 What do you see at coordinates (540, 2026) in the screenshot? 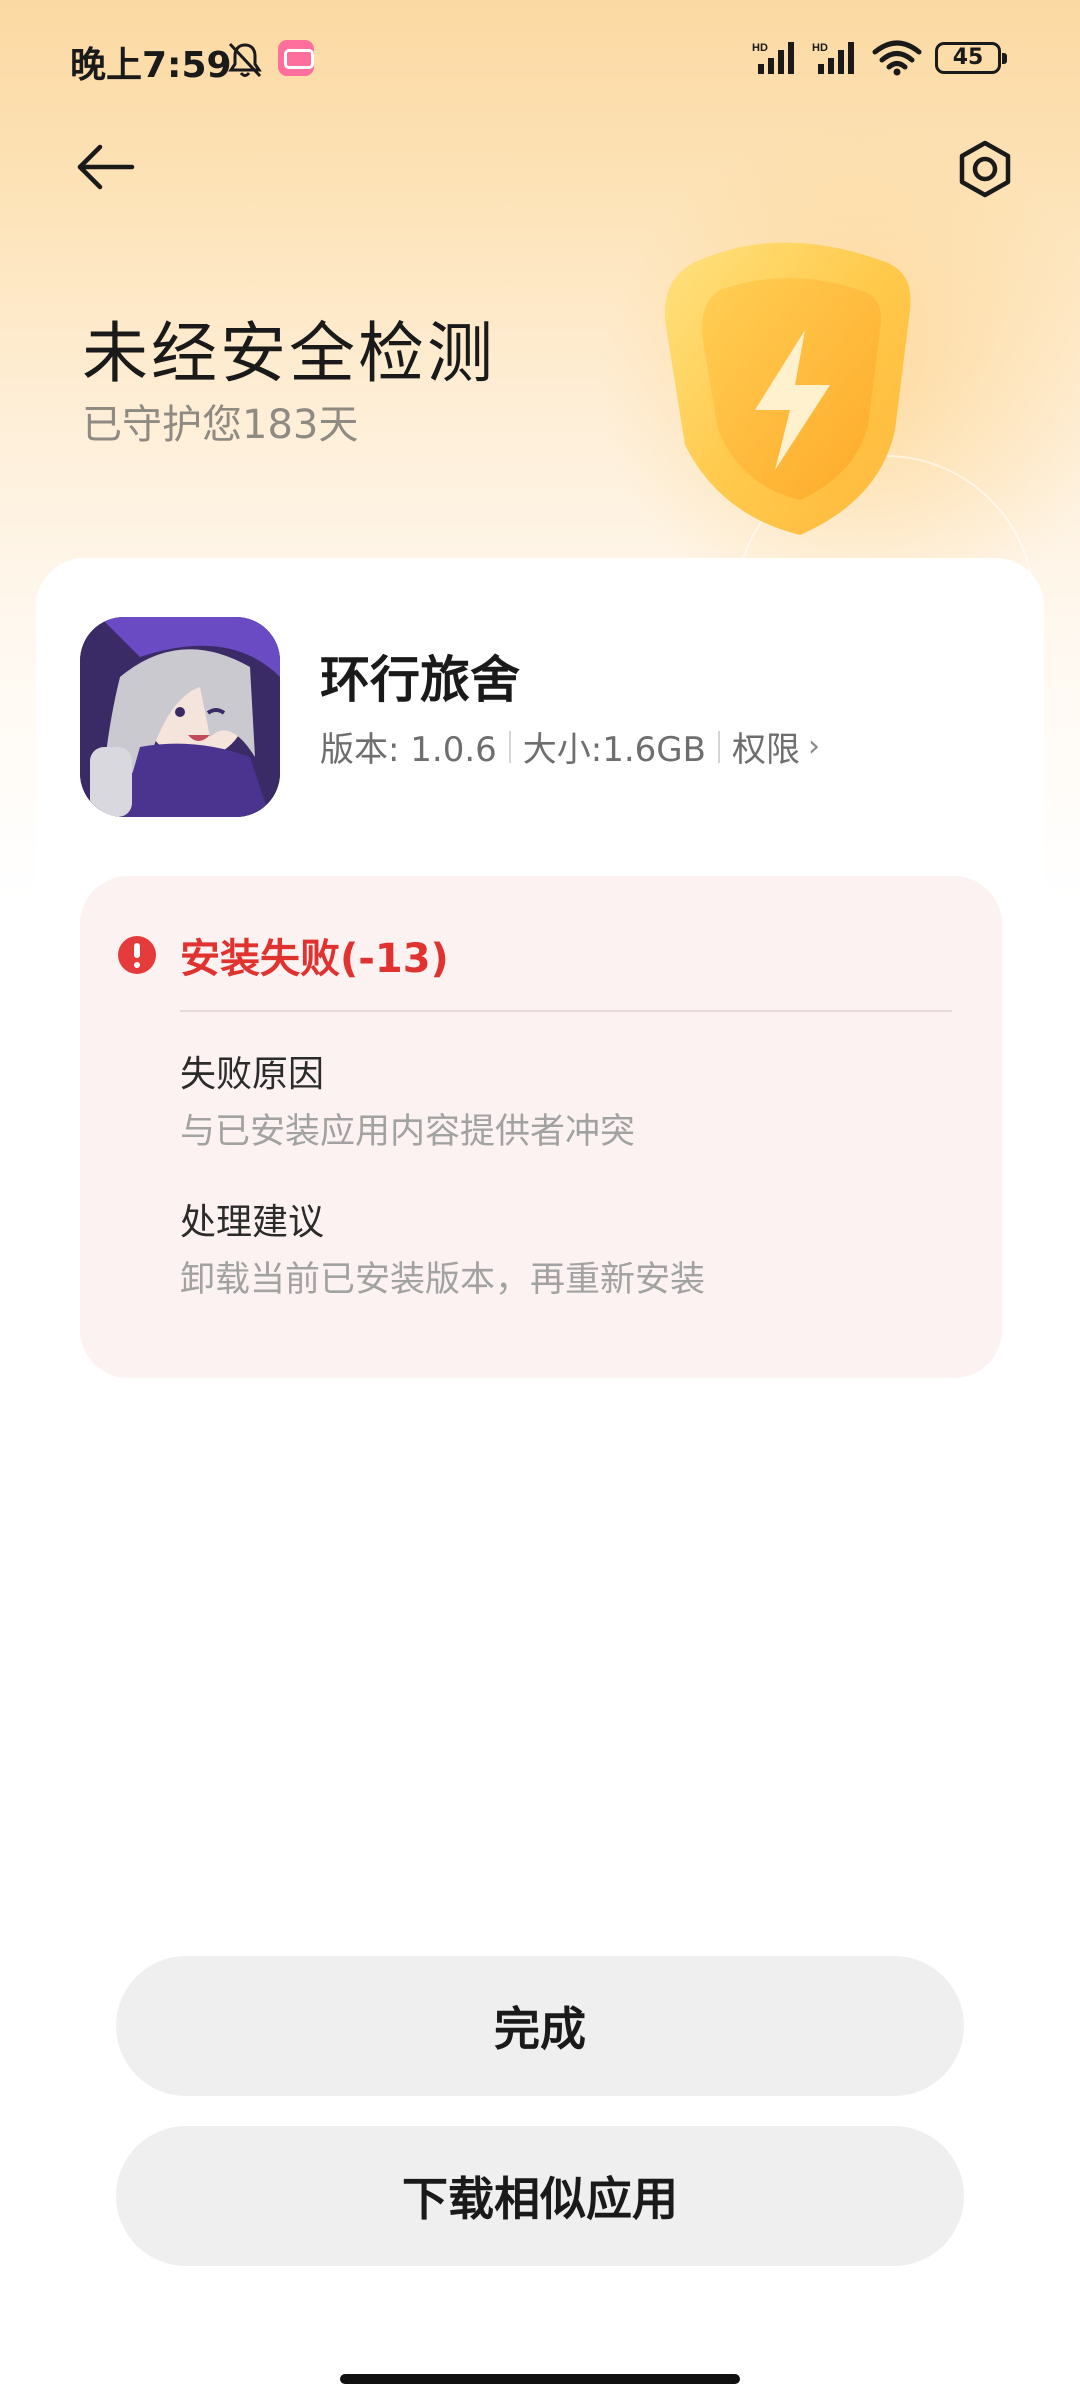
I see `done-button: 完成` at bounding box center [540, 2026].